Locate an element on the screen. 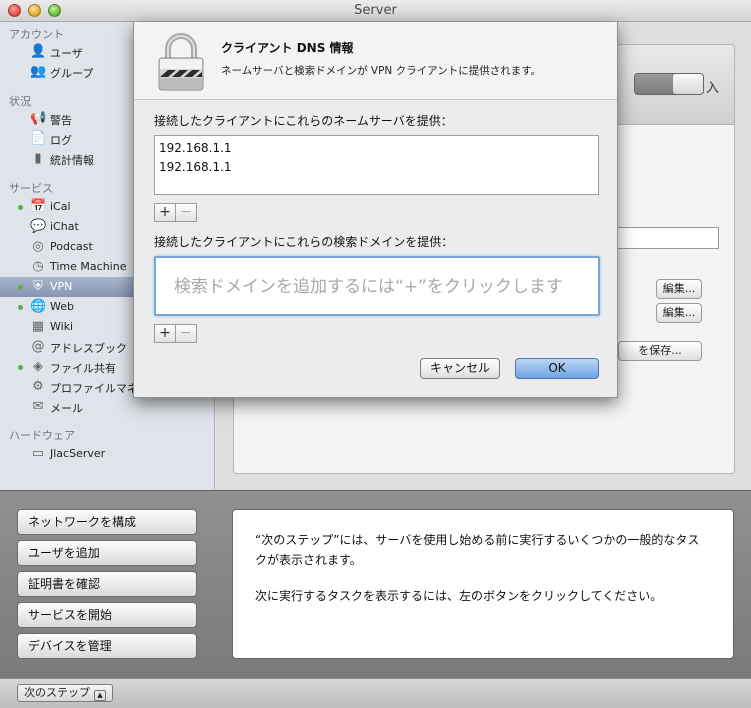  group-icon: 👥 is located at coordinates (38, 71).